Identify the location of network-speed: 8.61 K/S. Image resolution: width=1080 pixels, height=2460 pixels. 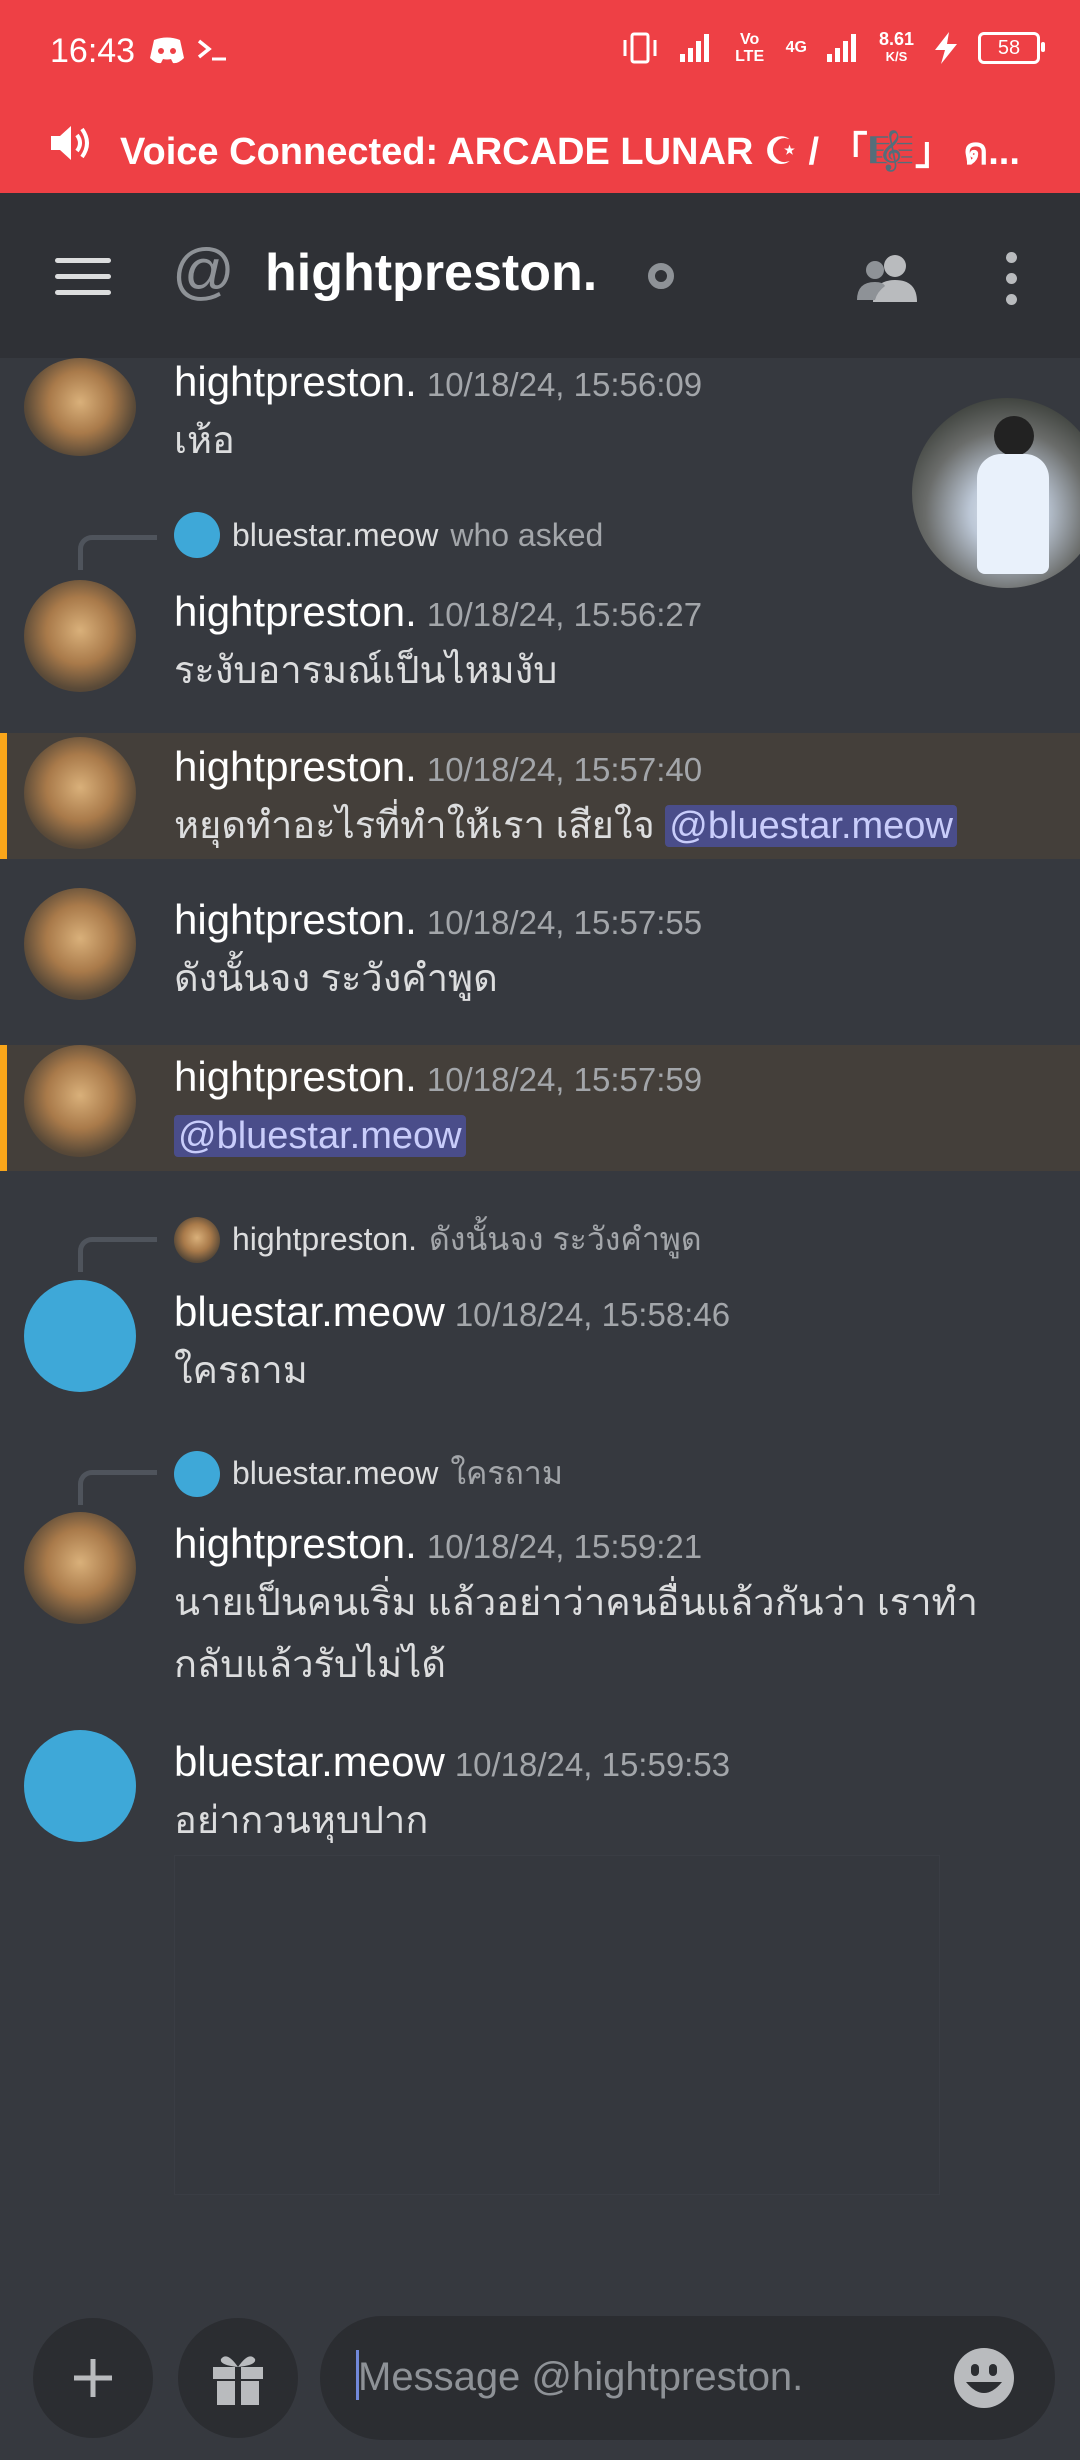
(896, 48).